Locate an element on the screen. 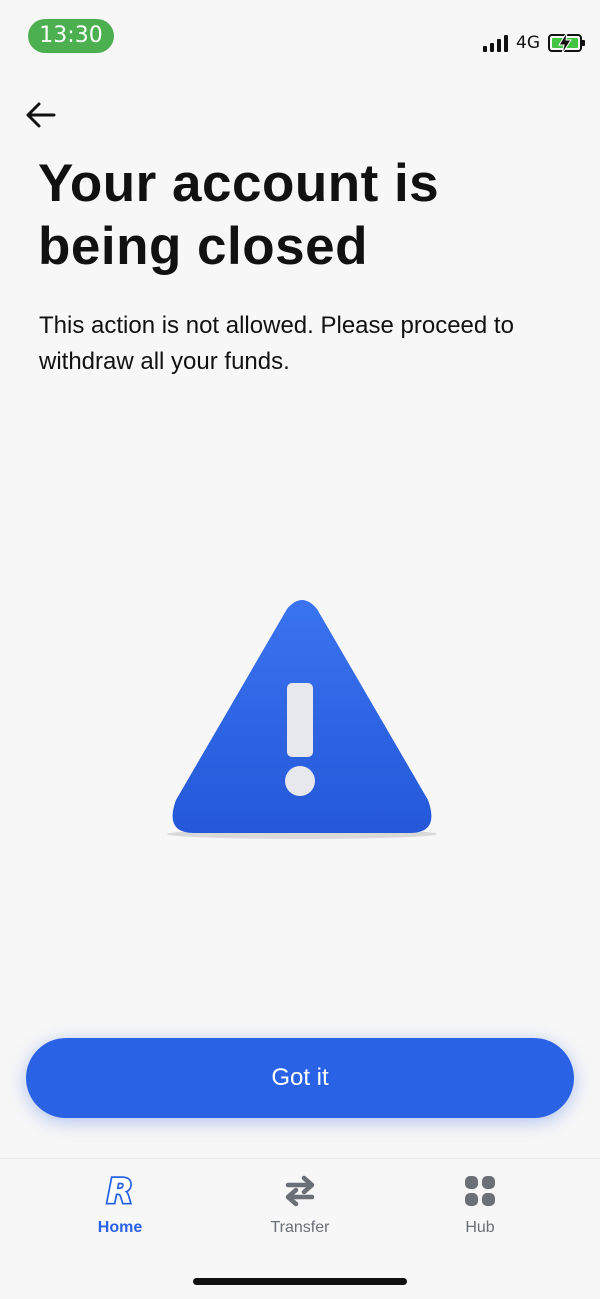 The image size is (600, 1299). svg-text: R is located at coordinates (120, 1191).